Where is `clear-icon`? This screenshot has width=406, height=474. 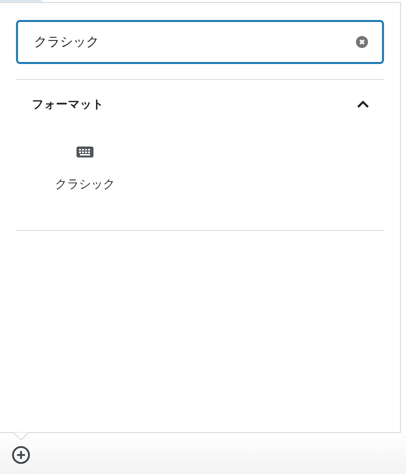 clear-icon is located at coordinates (362, 42).